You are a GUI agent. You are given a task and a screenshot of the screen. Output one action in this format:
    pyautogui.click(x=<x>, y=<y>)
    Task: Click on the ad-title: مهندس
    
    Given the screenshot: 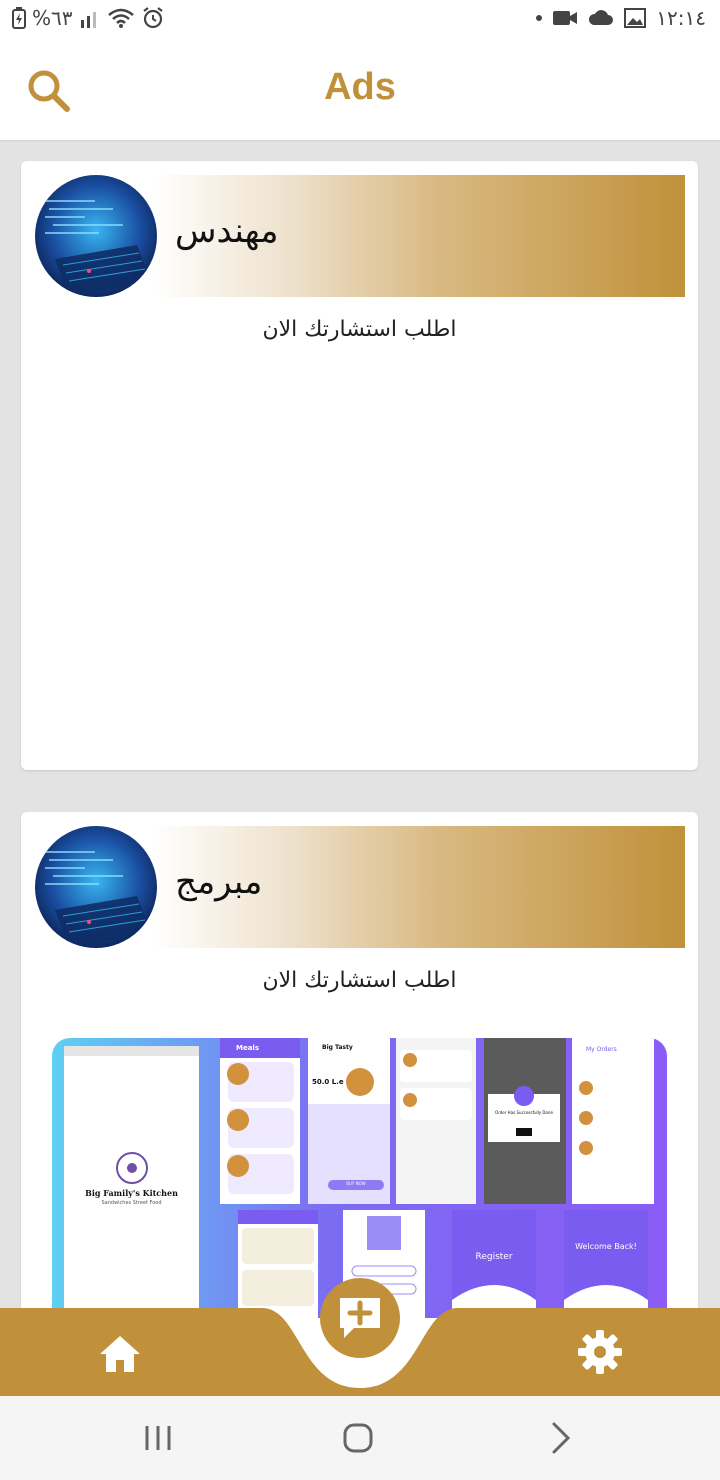 What is the action you would take?
    pyautogui.click(x=227, y=231)
    